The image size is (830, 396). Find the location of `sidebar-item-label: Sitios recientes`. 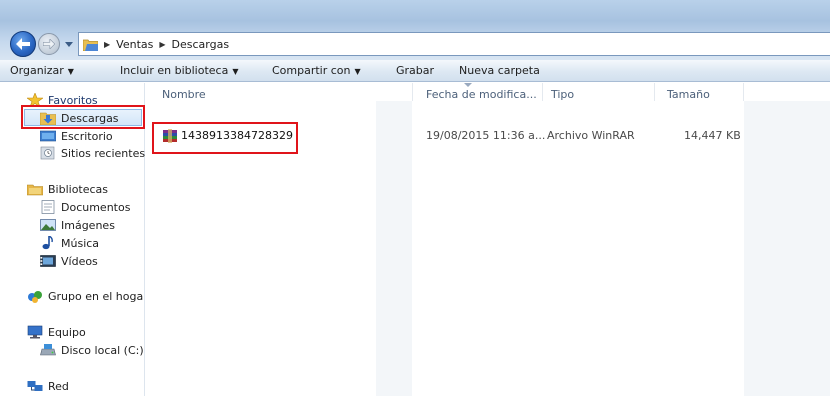

sidebar-item-label: Sitios recientes is located at coordinates (103, 153).